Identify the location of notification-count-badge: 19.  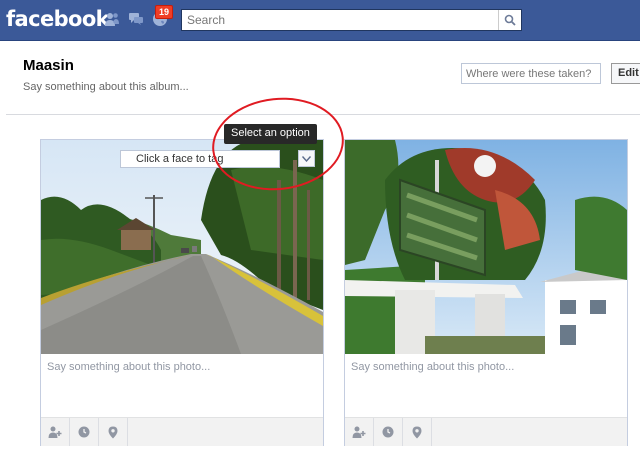
(164, 12).